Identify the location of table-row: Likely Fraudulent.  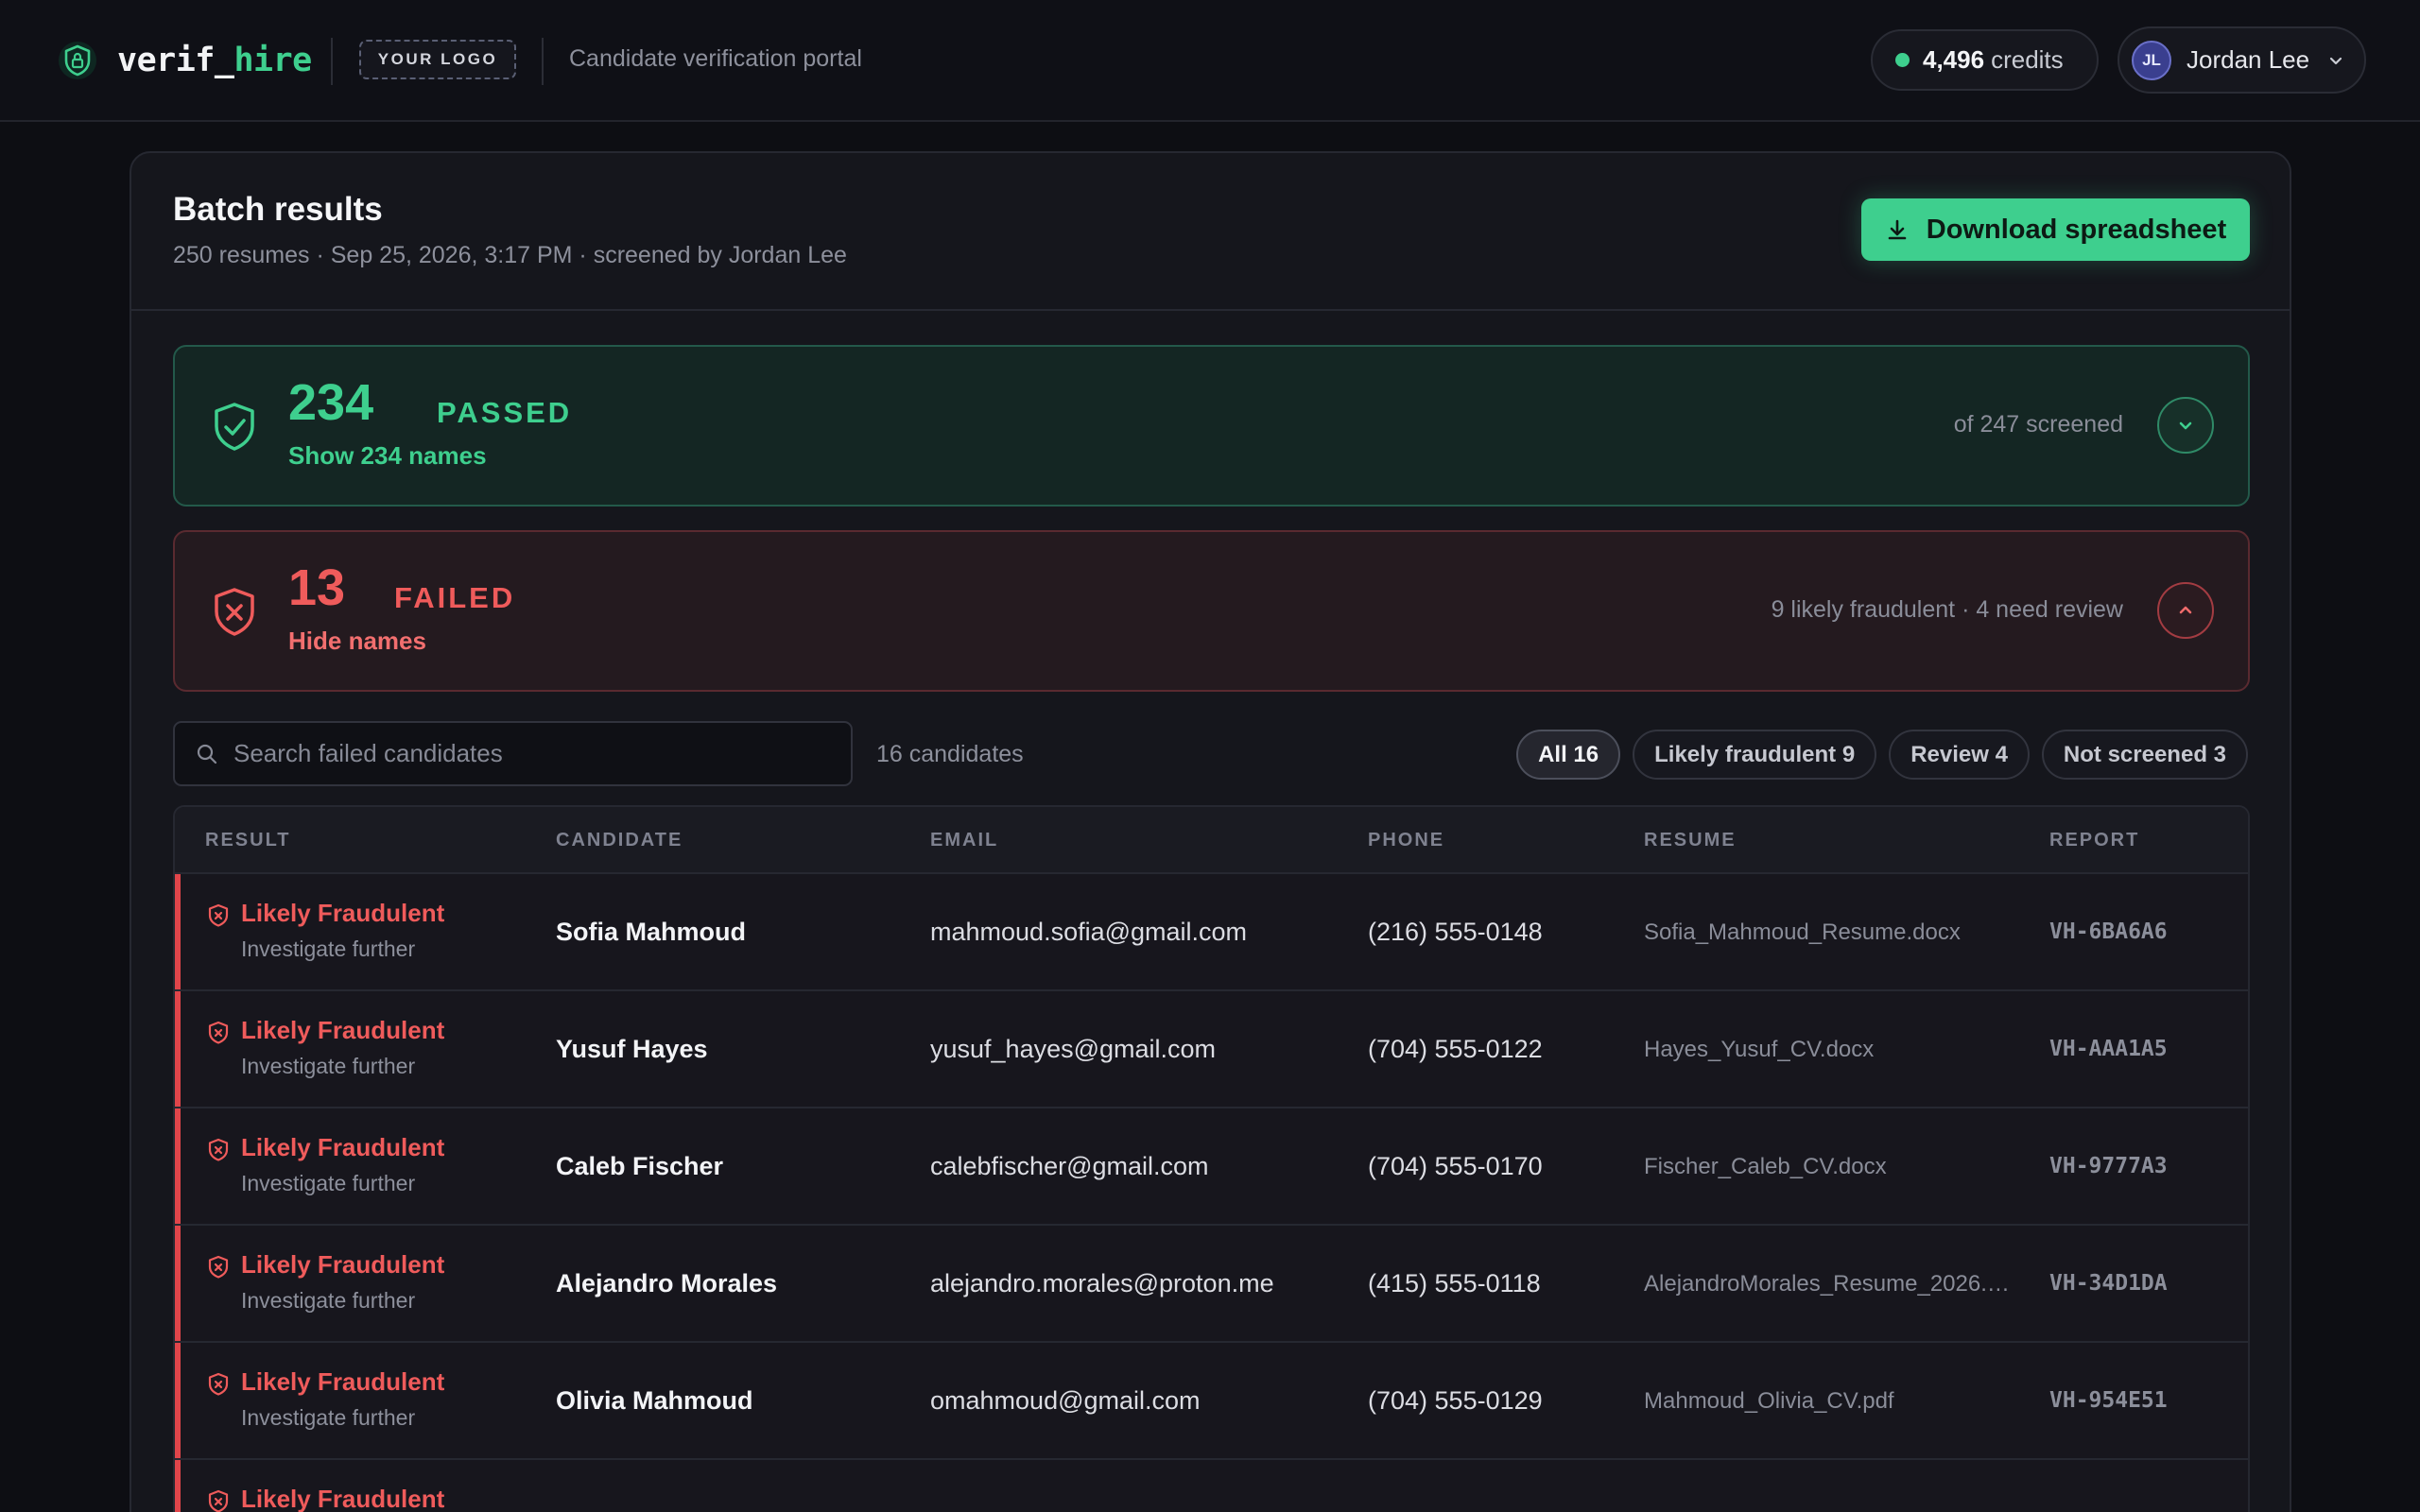
(1211, 1486).